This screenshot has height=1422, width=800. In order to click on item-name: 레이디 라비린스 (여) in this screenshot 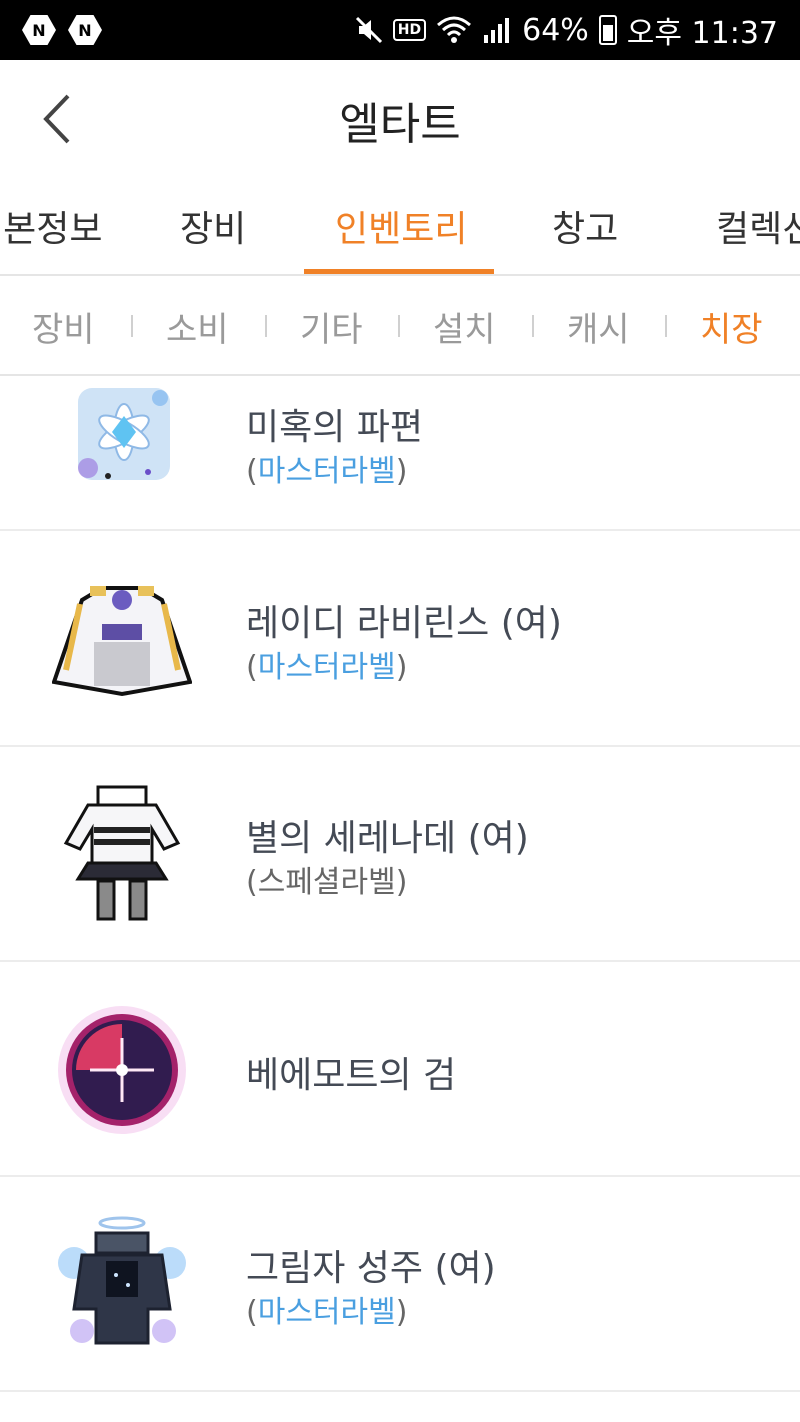, I will do `click(404, 623)`.